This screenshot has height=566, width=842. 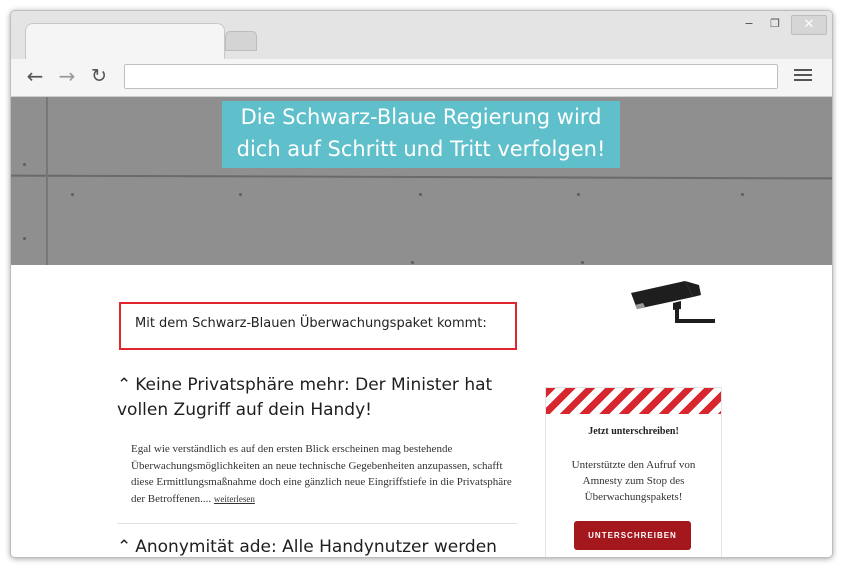 I want to click on article-heading-2: ⌃ Anonymität ade: Alle Handynutzer werden, so click(x=317, y=546).